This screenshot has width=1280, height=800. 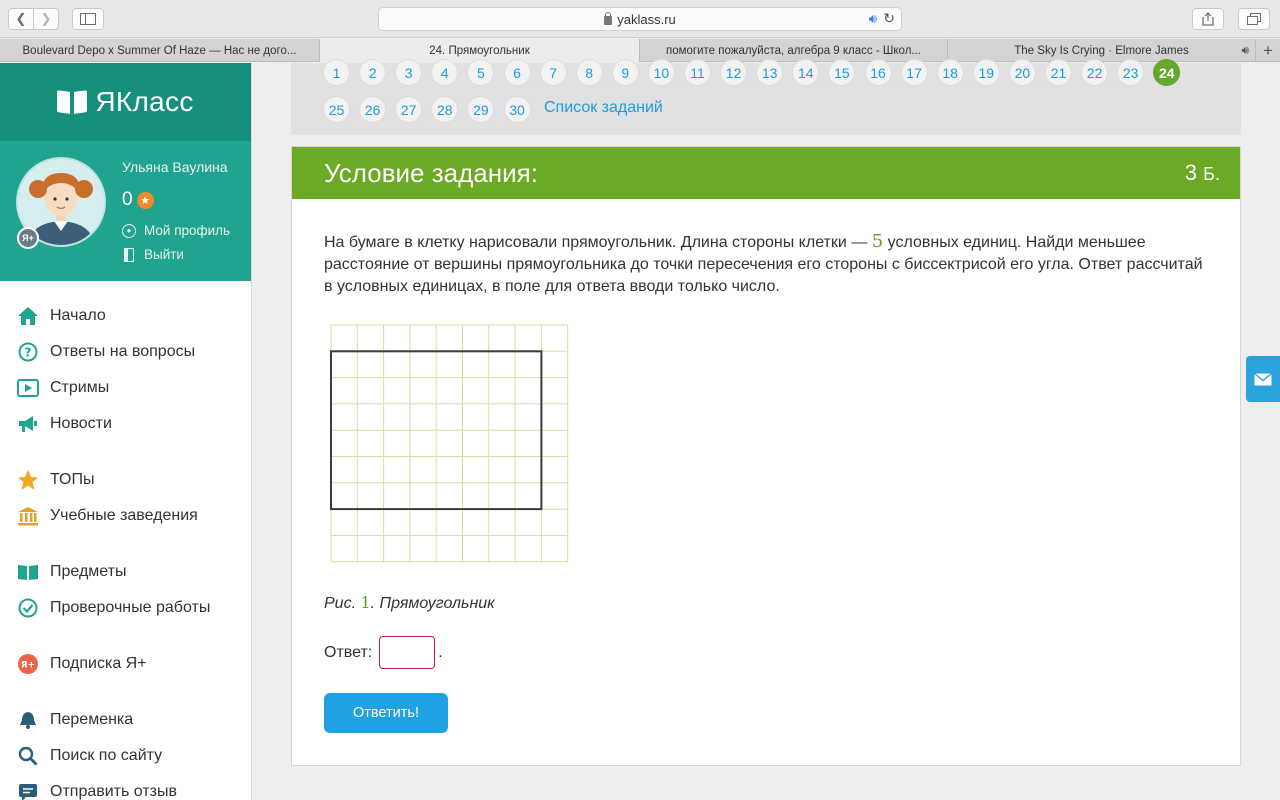 What do you see at coordinates (365, 602) in the screenshot?
I see `caption-number: 1` at bounding box center [365, 602].